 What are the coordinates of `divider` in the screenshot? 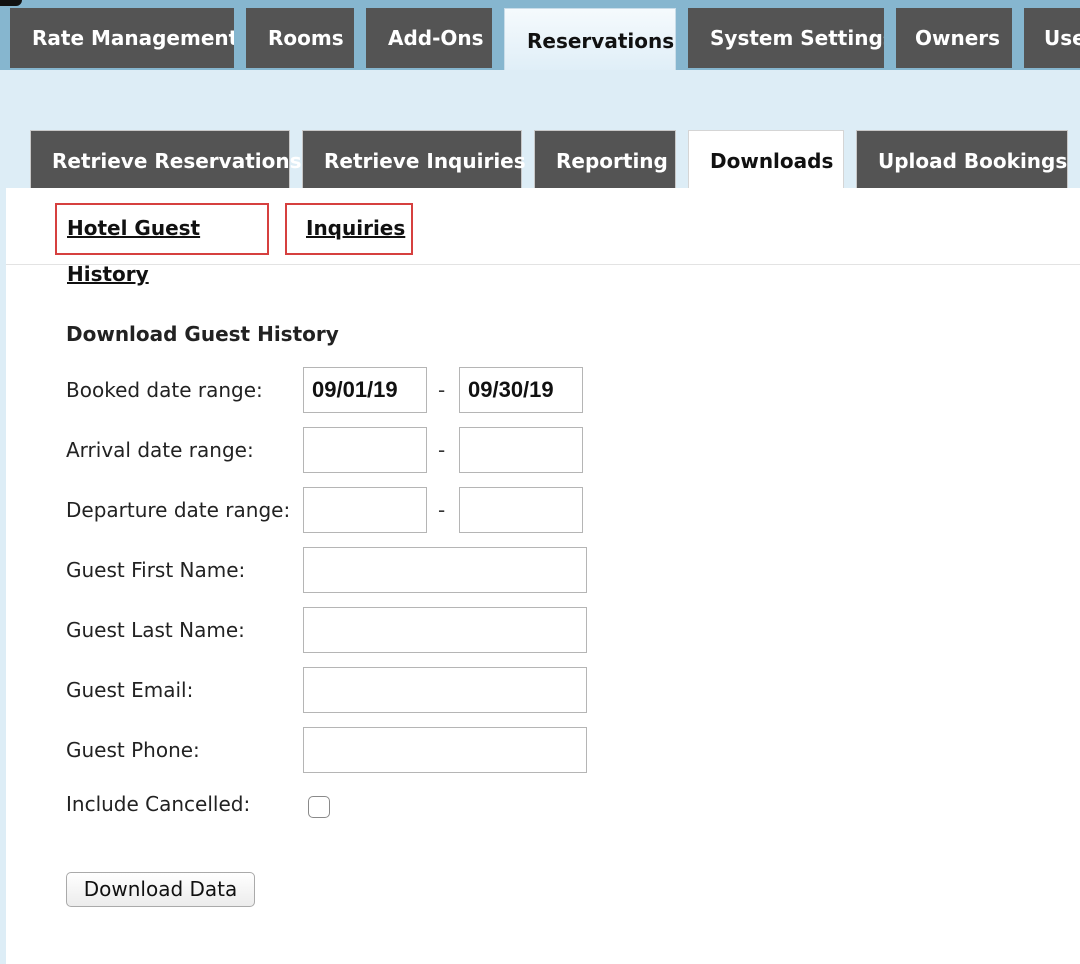 It's located at (543, 264).